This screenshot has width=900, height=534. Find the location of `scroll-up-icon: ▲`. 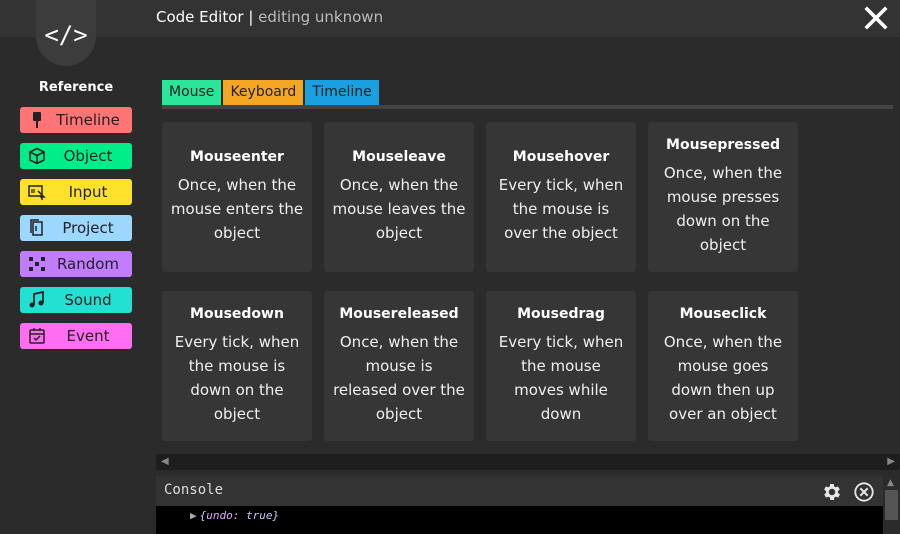

scroll-up-icon: ▲ is located at coordinates (890, 483).